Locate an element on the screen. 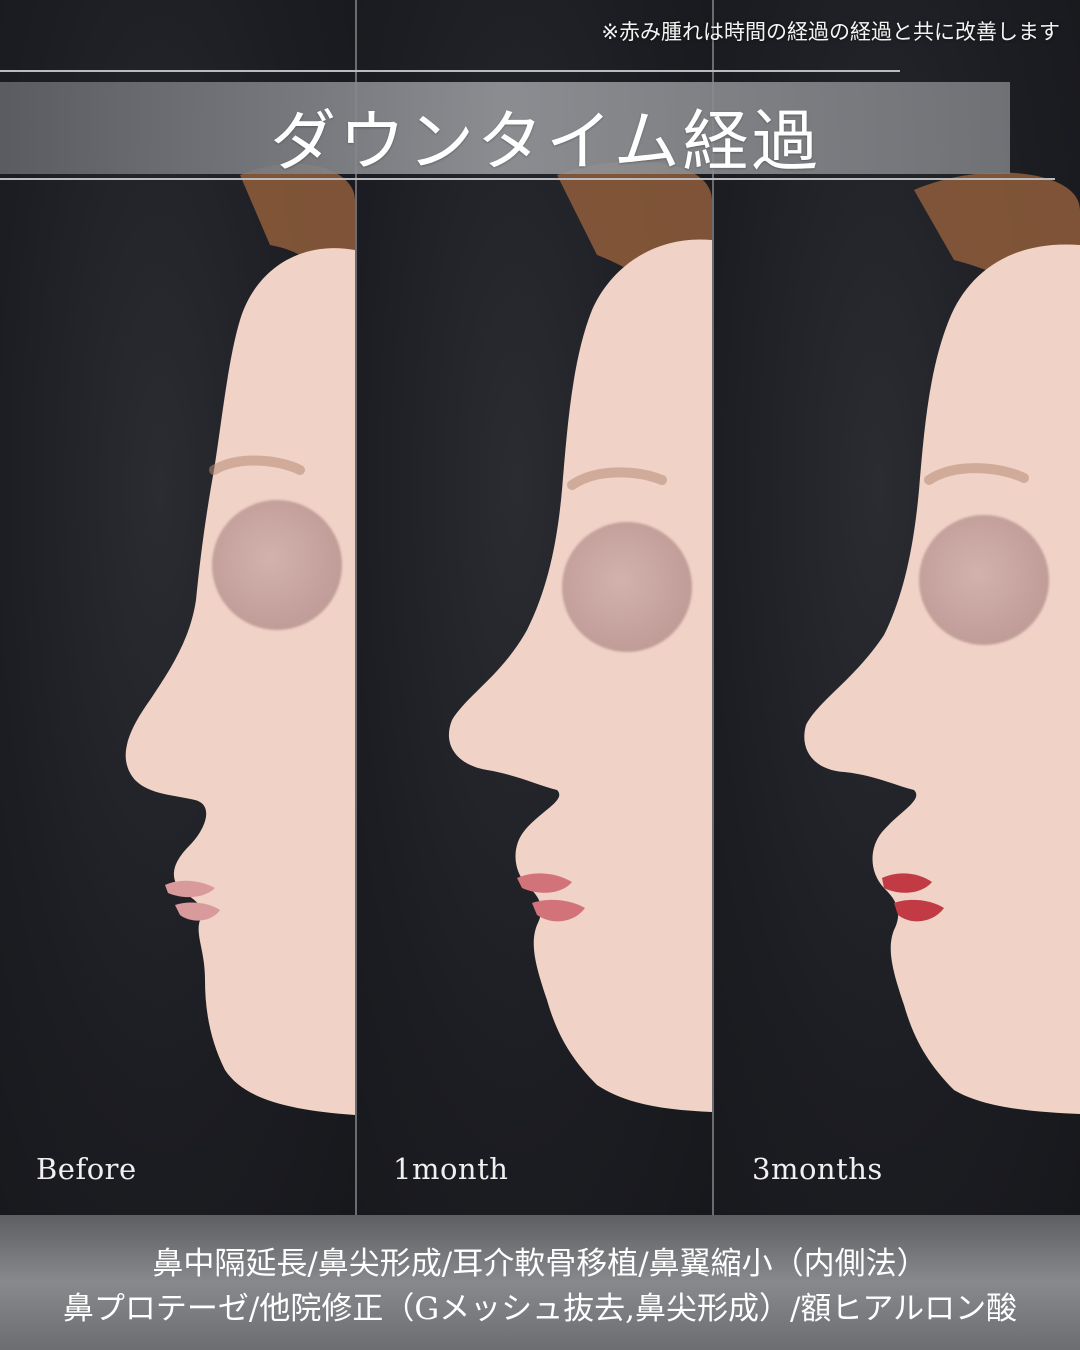 The height and width of the screenshot is (1350, 1080). procedure-text-line: 鼻中隔延長/鼻尖形成/耳介軟骨移植/鼻翼縮小（内側法） is located at coordinates (540, 1264).